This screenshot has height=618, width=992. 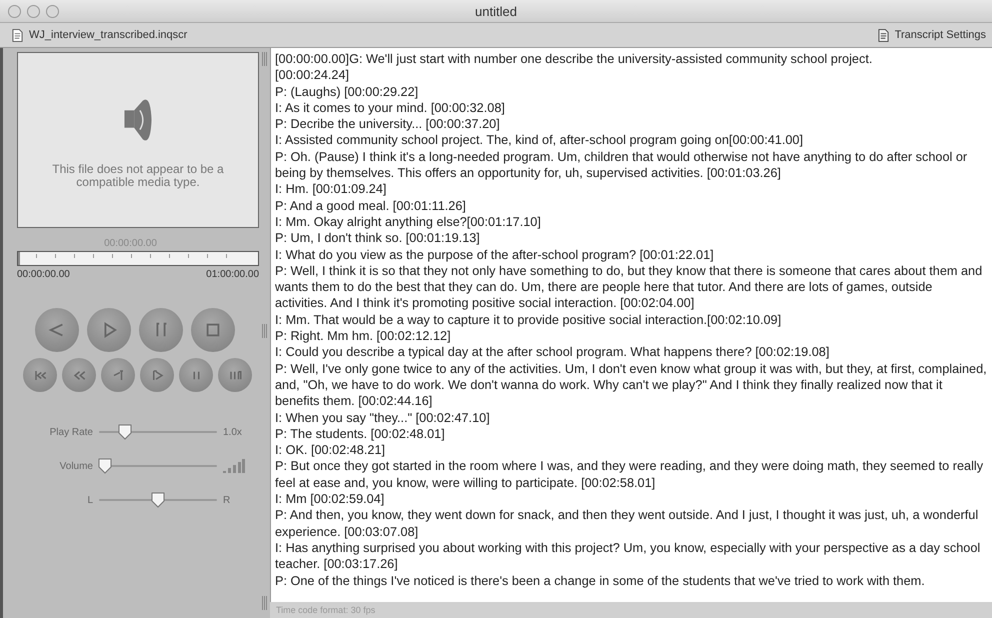 What do you see at coordinates (43, 274) in the screenshot?
I see `start-time: 00:00:00.00` at bounding box center [43, 274].